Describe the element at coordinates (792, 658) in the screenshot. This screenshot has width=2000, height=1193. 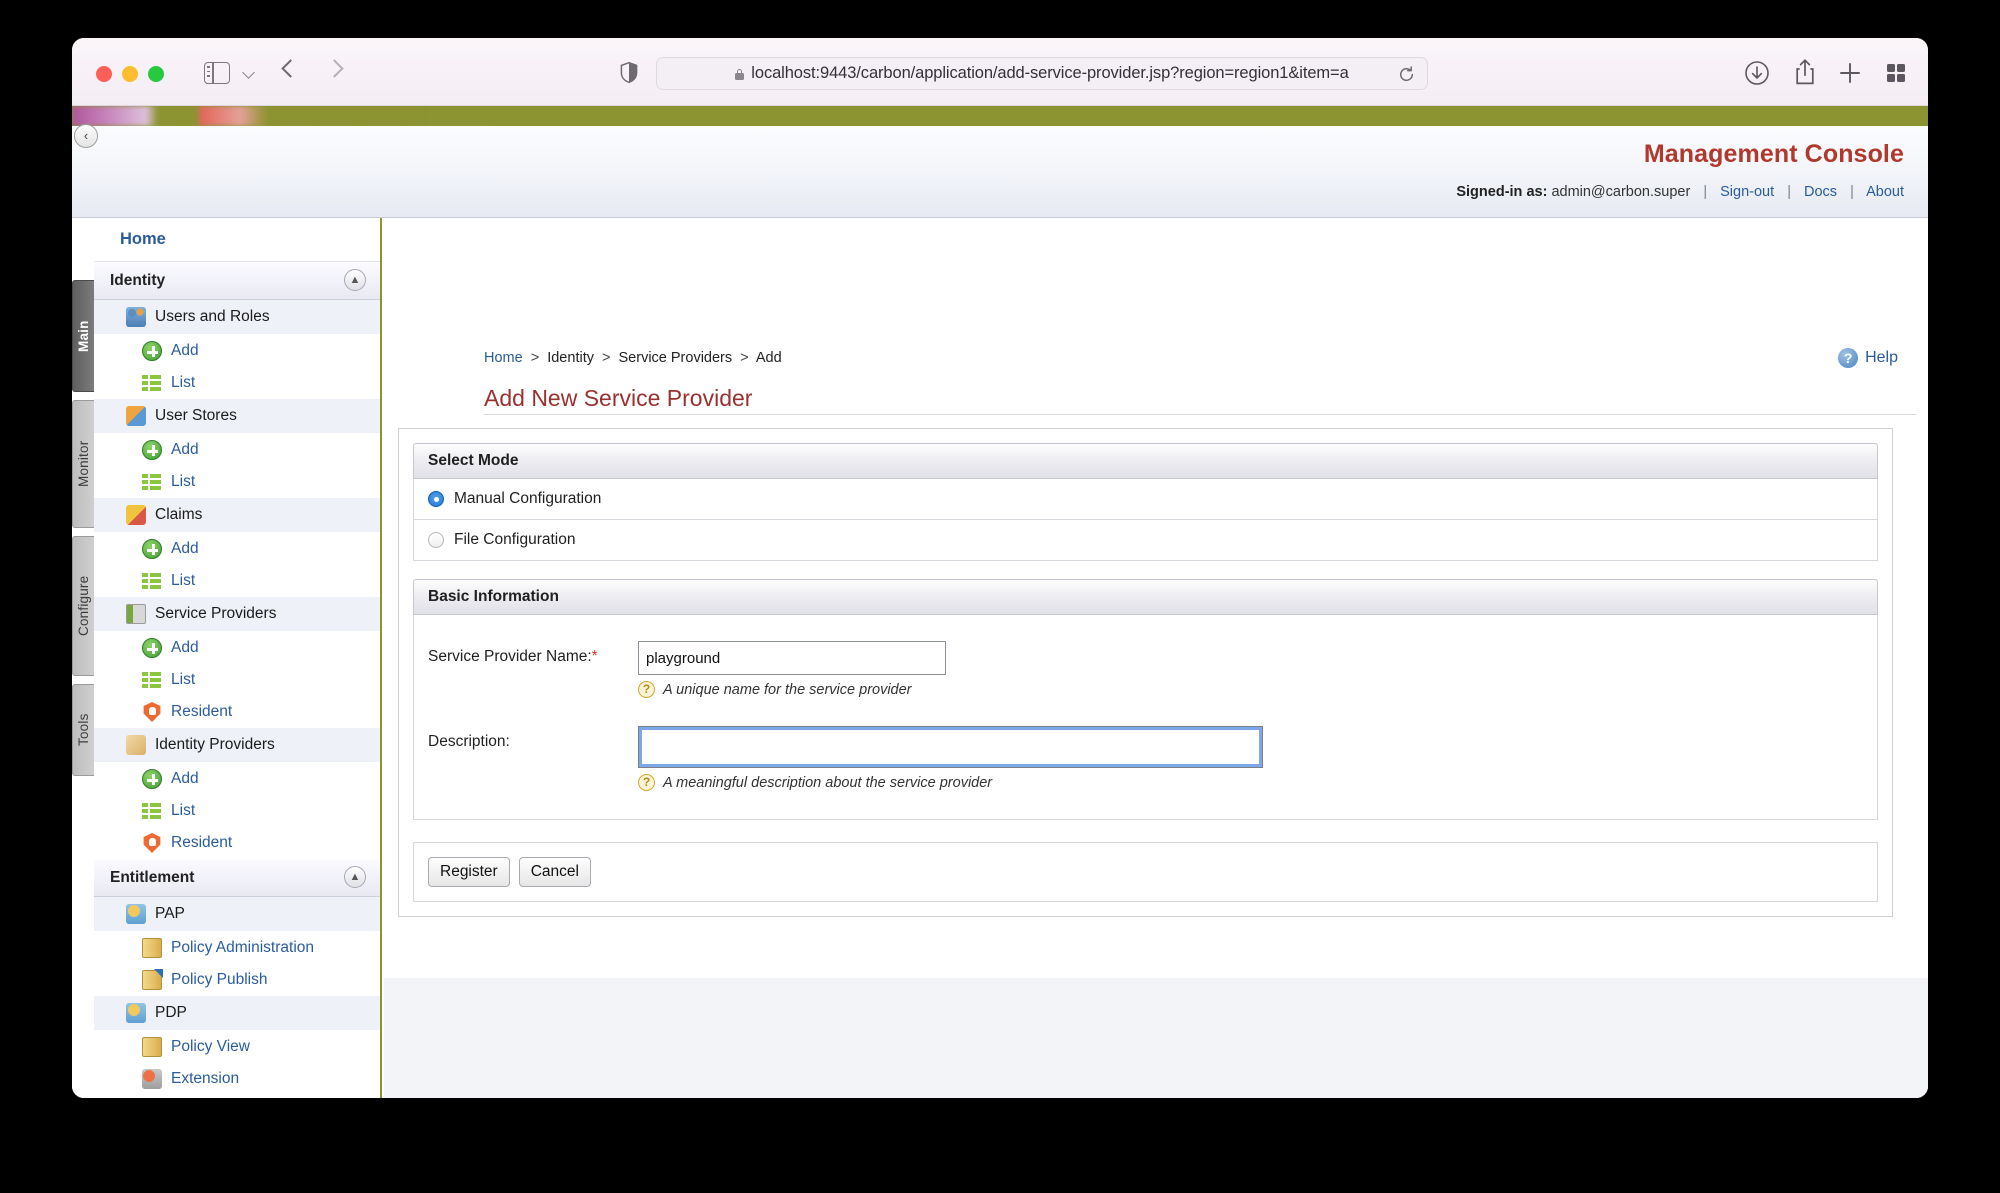
I see `service-provider-name-input` at that location.